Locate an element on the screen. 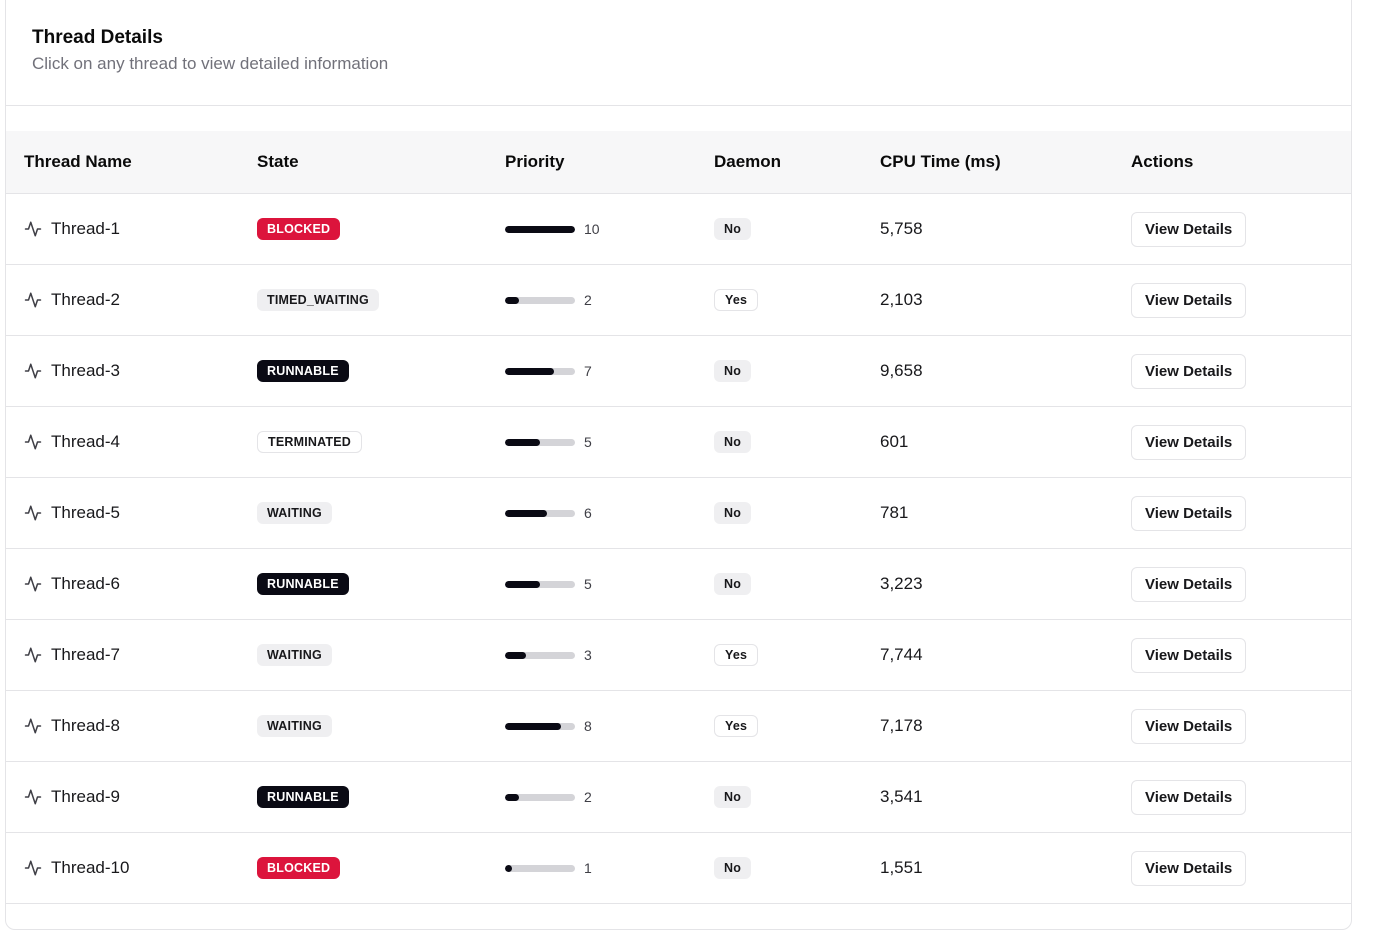 Image resolution: width=1390 pixels, height=930 pixels. cpu-time: 1,551 is located at coordinates (901, 867).